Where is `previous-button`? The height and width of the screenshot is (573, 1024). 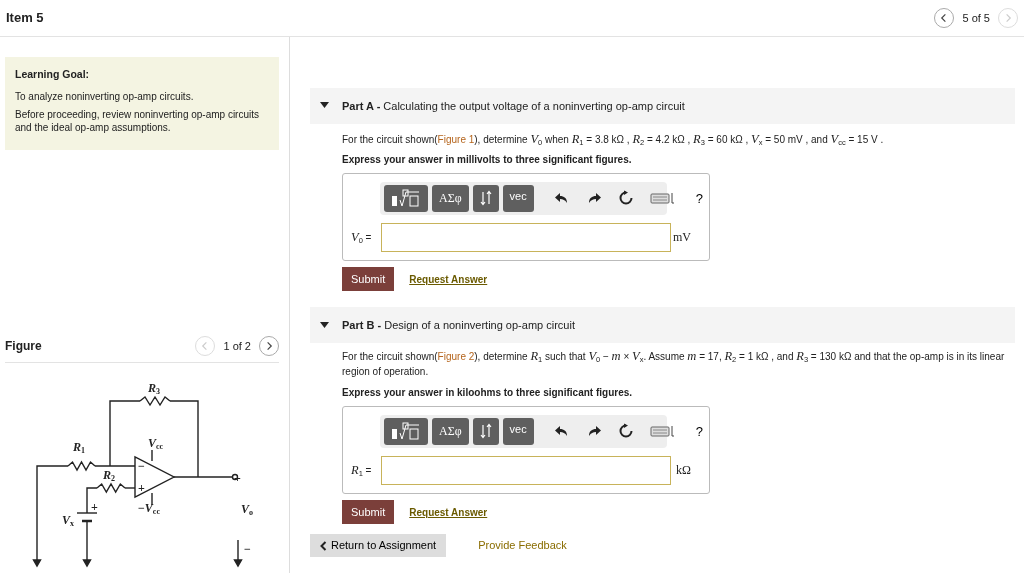 previous-button is located at coordinates (944, 18).